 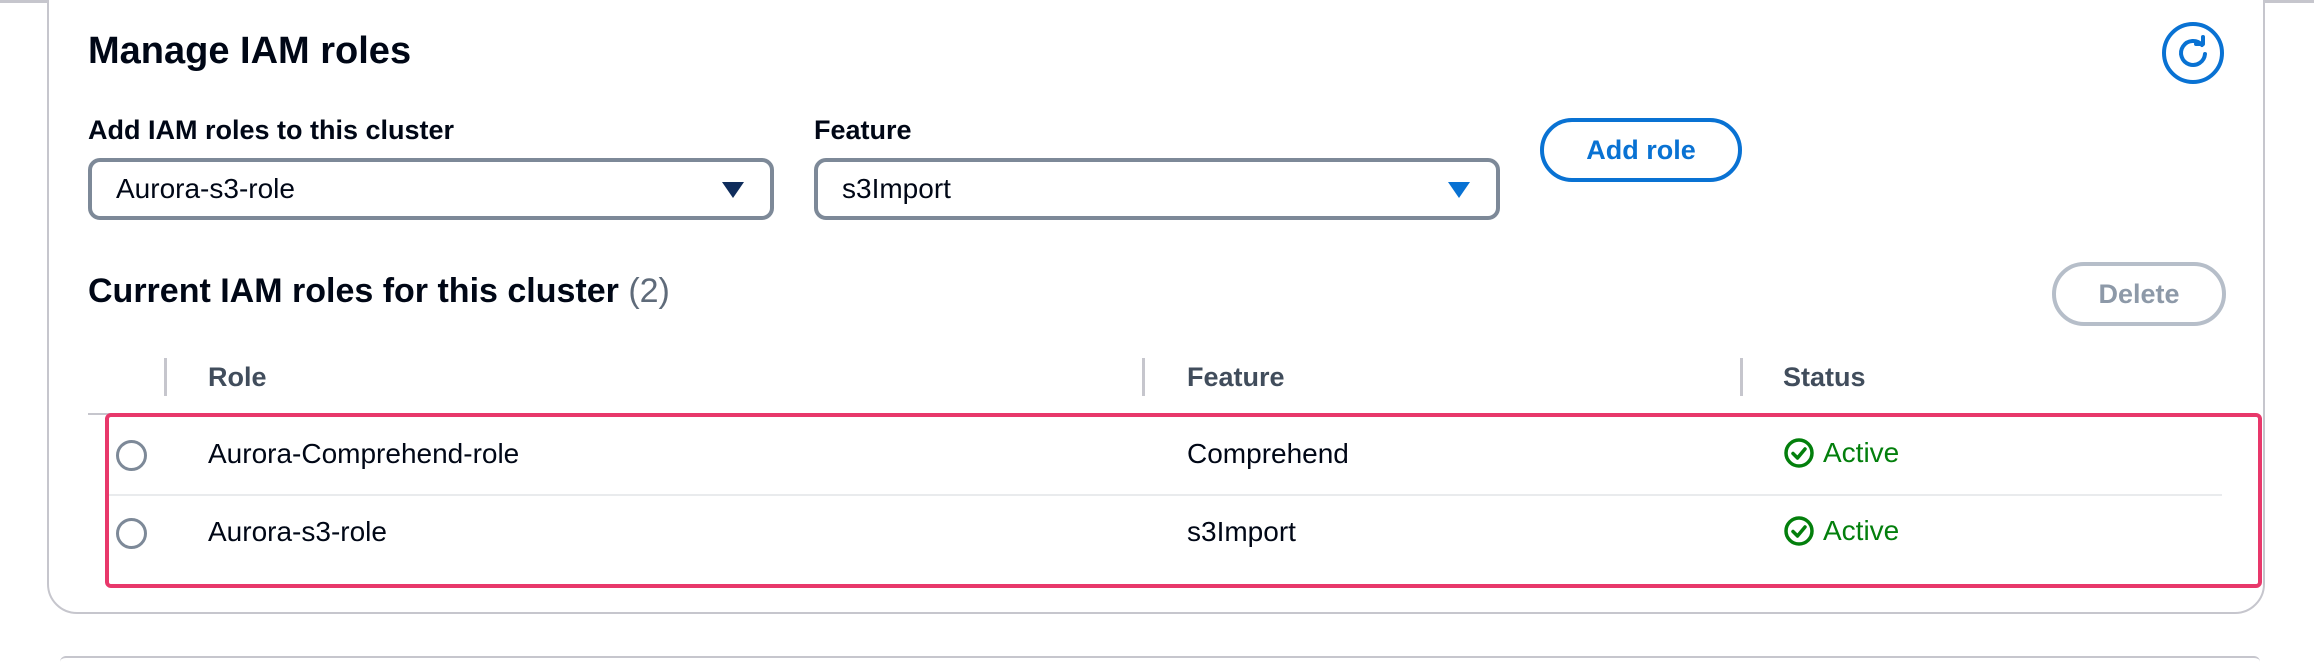 What do you see at coordinates (2139, 294) in the screenshot?
I see `delete-button: Delete` at bounding box center [2139, 294].